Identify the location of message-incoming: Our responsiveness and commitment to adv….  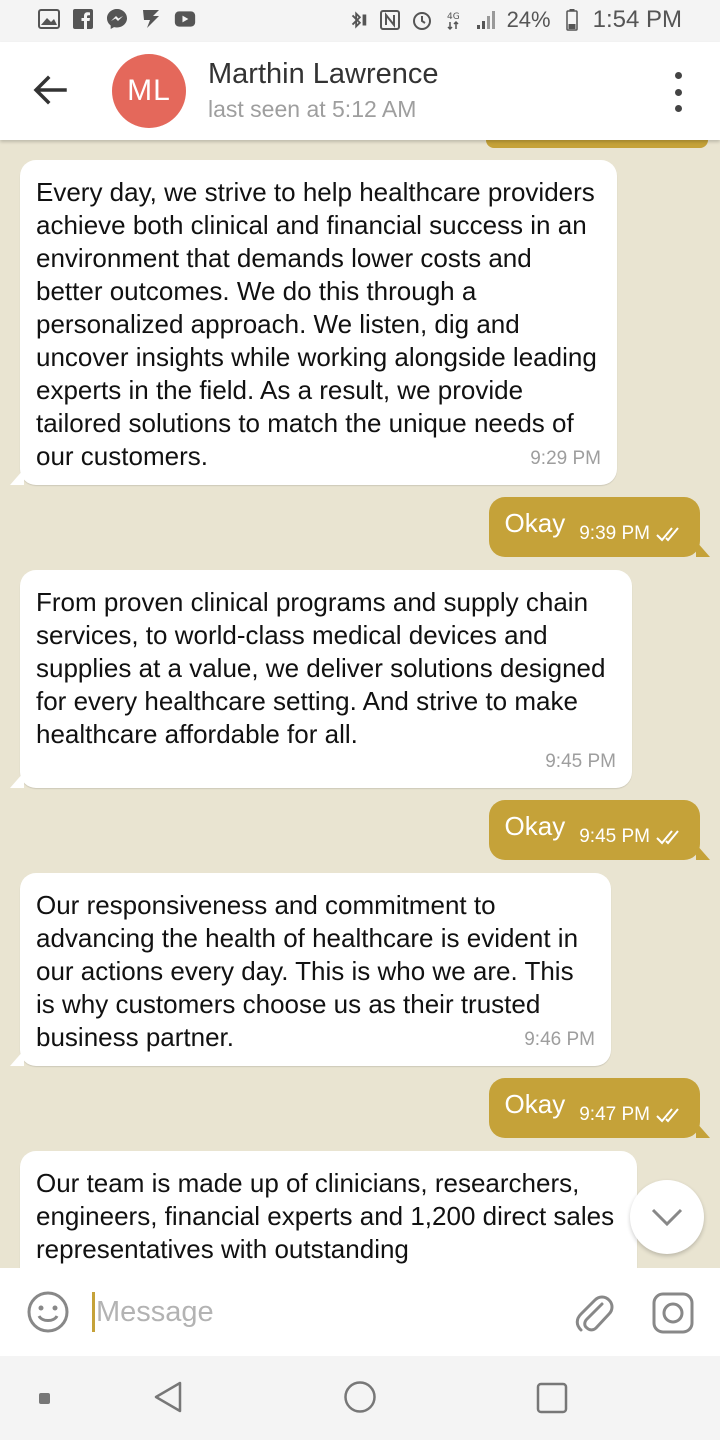
(310, 969).